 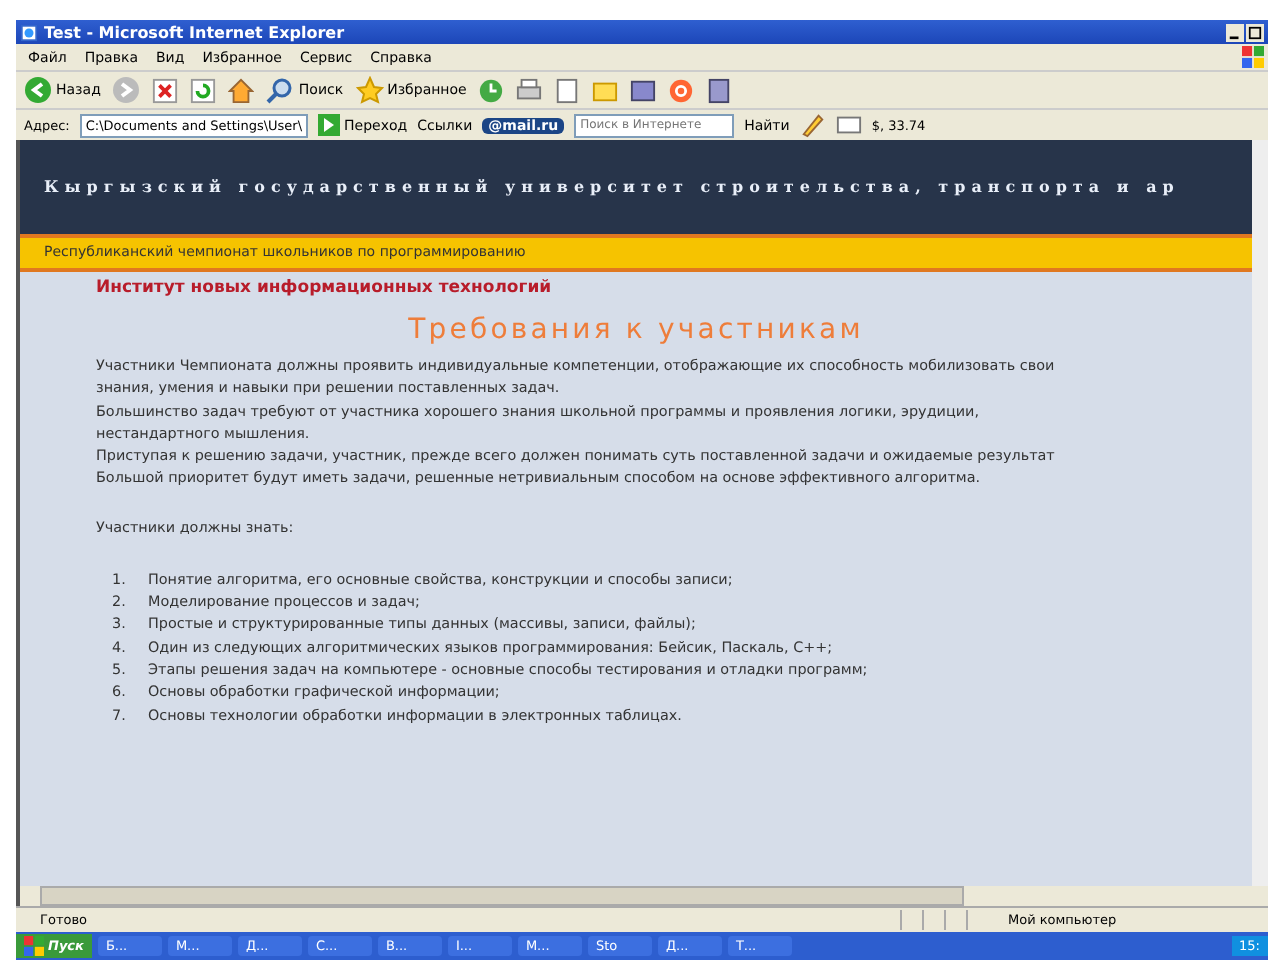 I want to click on maximize-icon, so click(x=1255, y=32).